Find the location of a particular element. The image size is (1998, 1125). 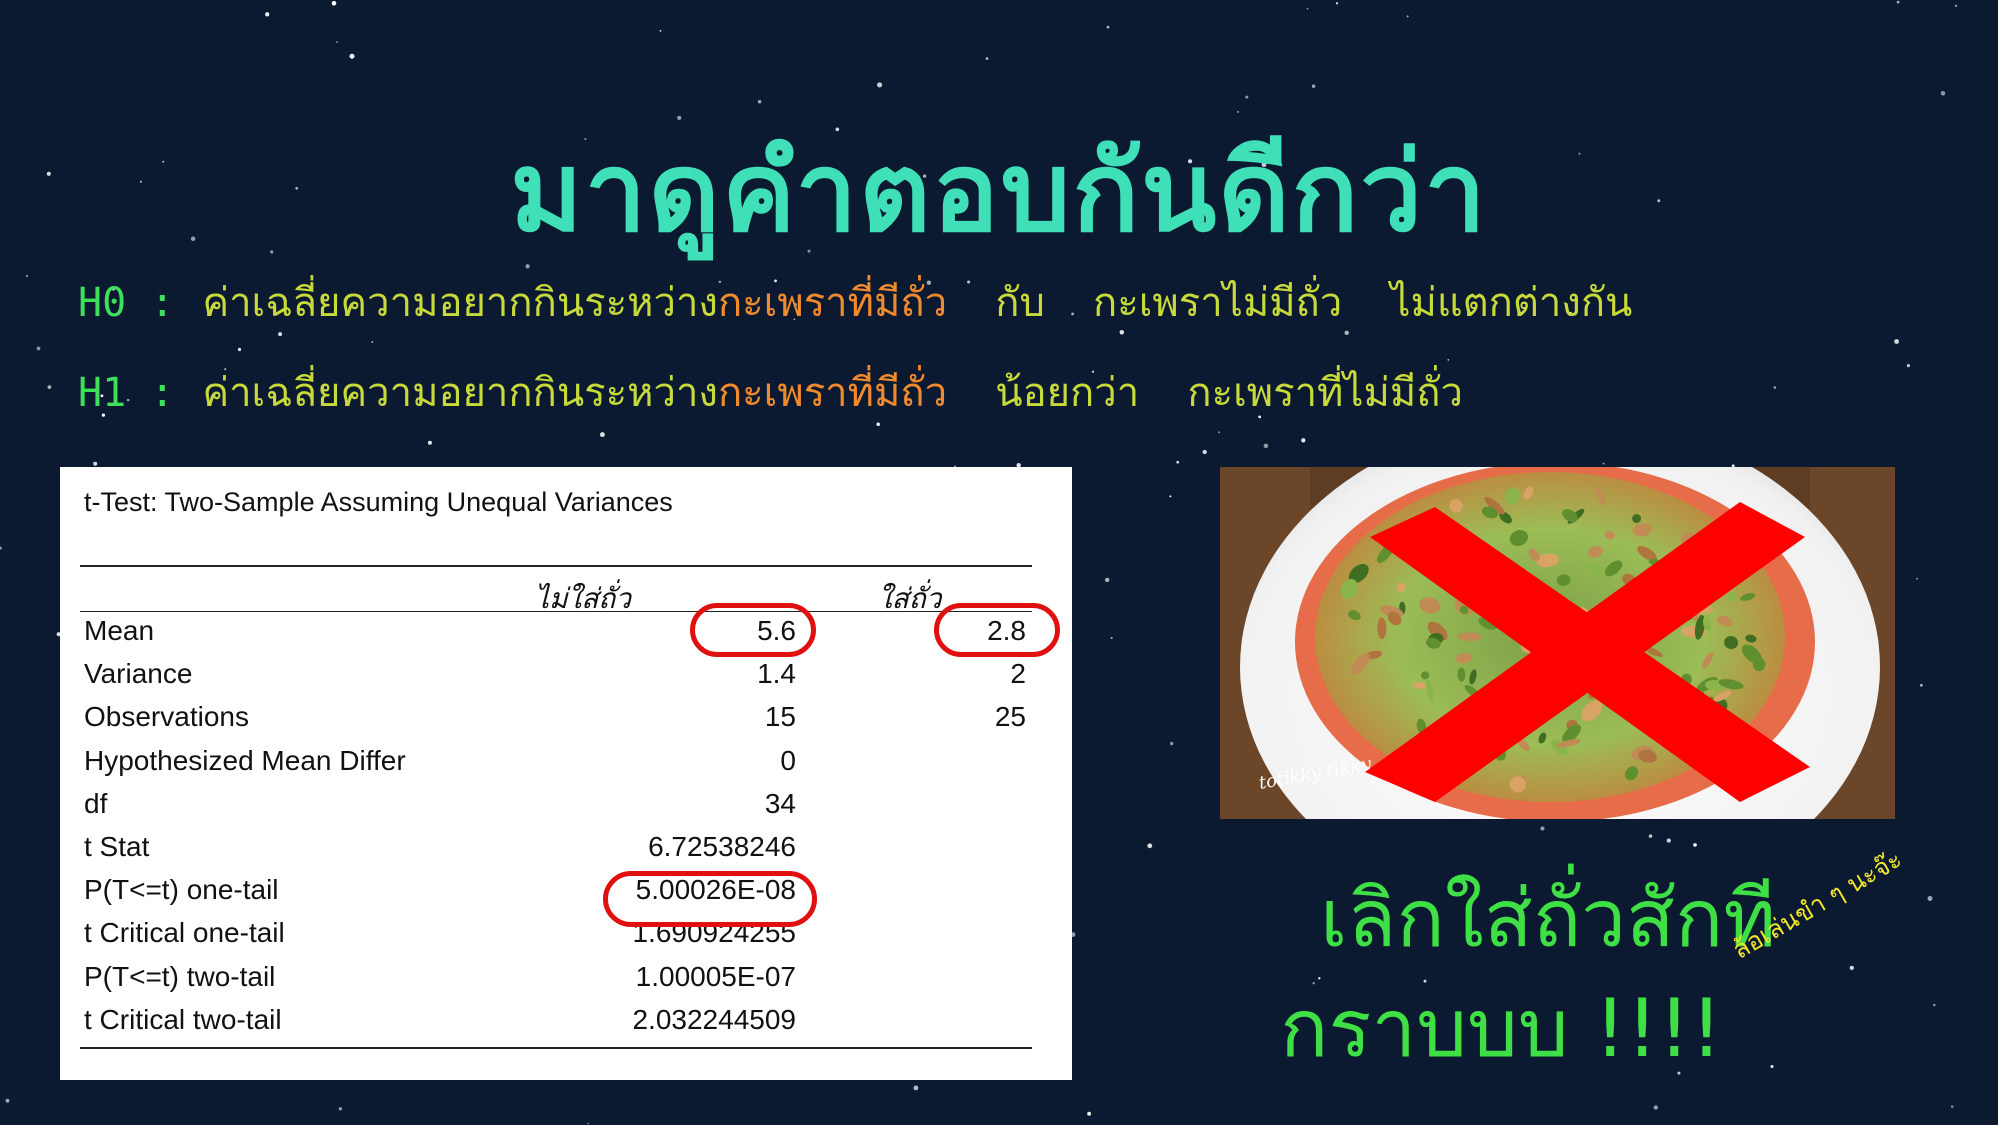

table-top-rule is located at coordinates (556, 566).